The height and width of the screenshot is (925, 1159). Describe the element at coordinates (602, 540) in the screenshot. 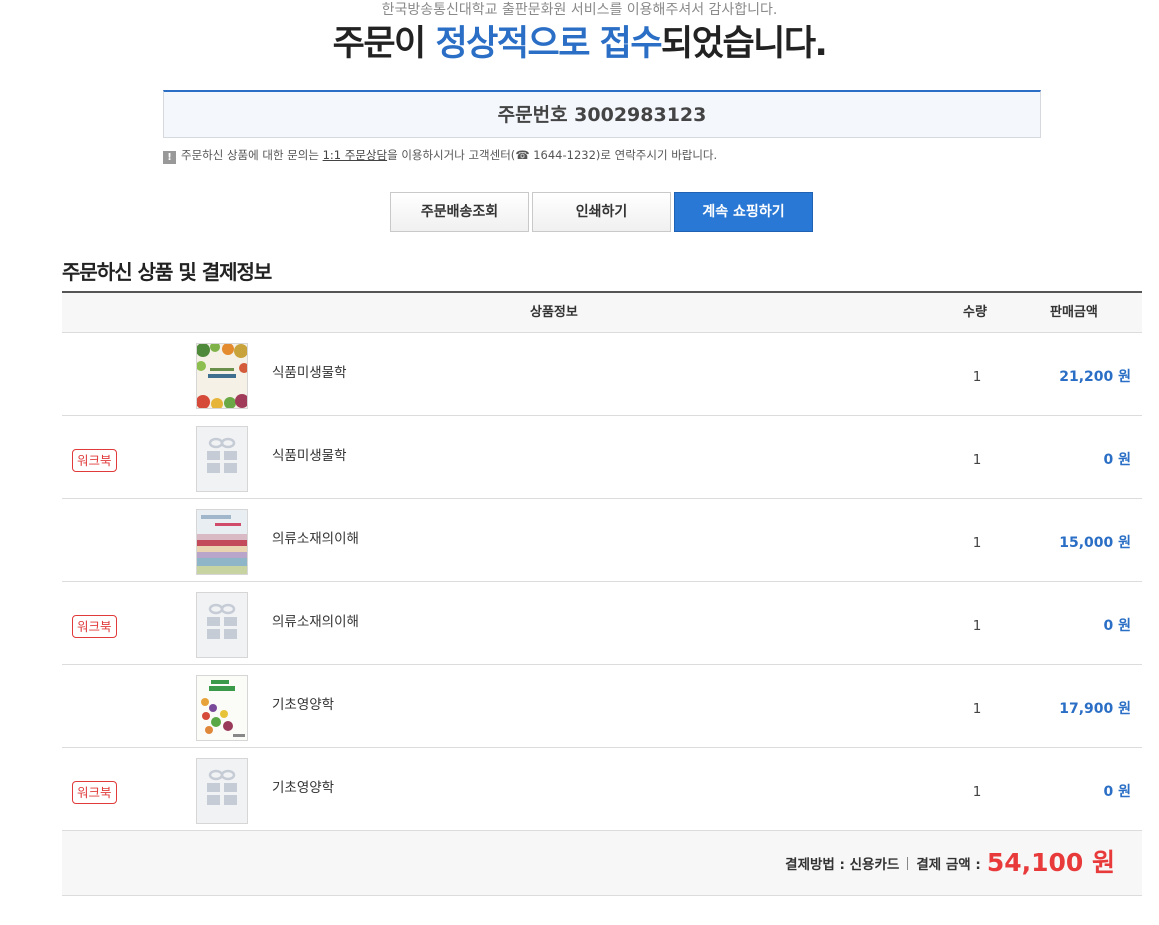

I see `table-row: 의류소재의이해 1 15,000 원` at that location.